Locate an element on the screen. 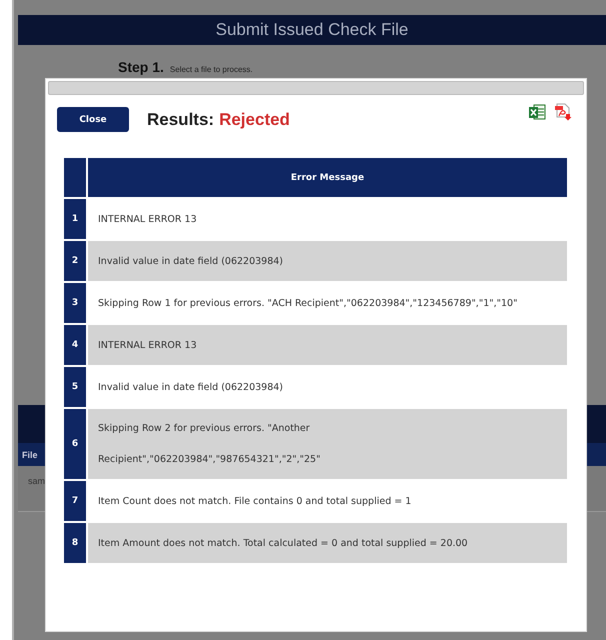  error-message-cell: INTERNAL ERROR 13 is located at coordinates (327, 345).